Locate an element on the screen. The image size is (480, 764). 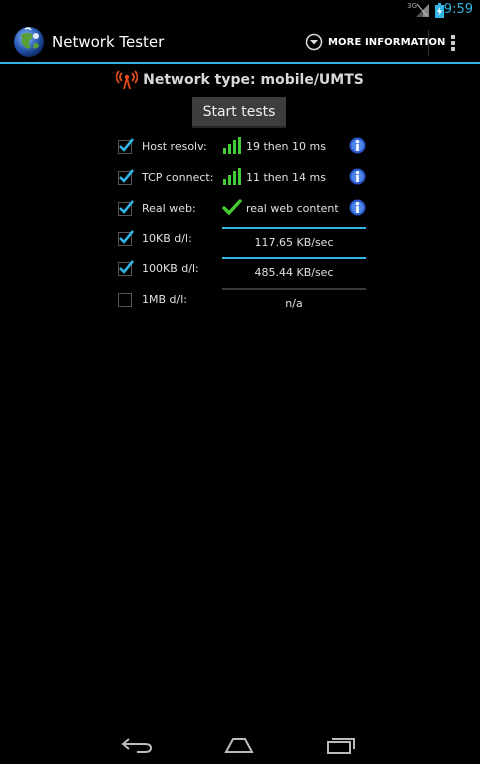
more-information-button: MORE INFORMATION is located at coordinates (375, 42).